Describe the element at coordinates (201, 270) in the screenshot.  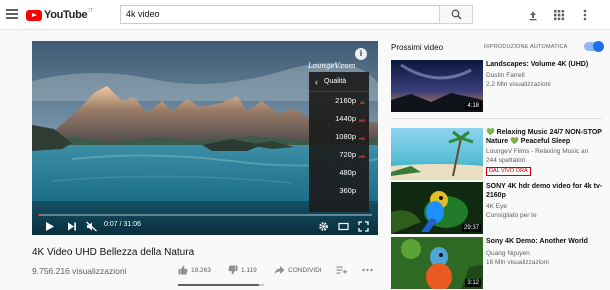
I see `like-count: 19.263` at that location.